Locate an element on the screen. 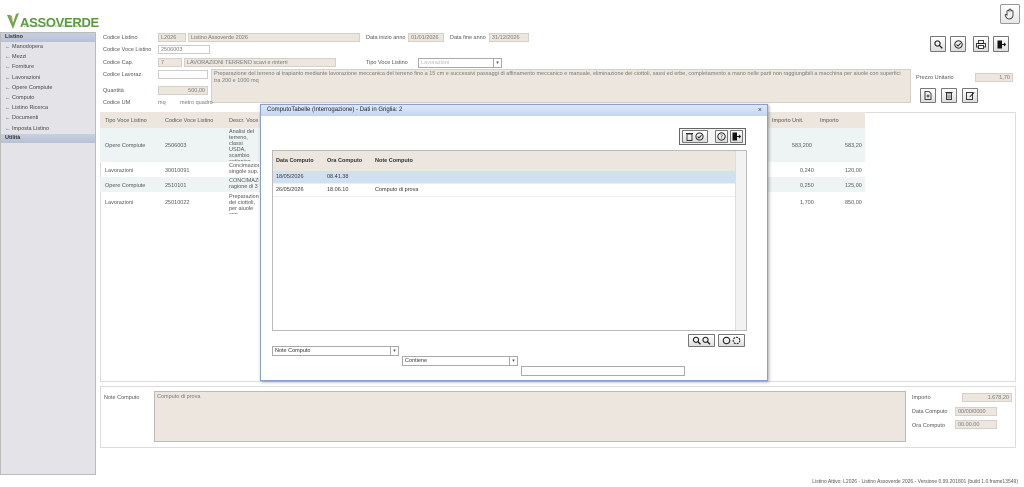 The height and width of the screenshot is (487, 1024). codice-lavoraz-field is located at coordinates (183, 74).